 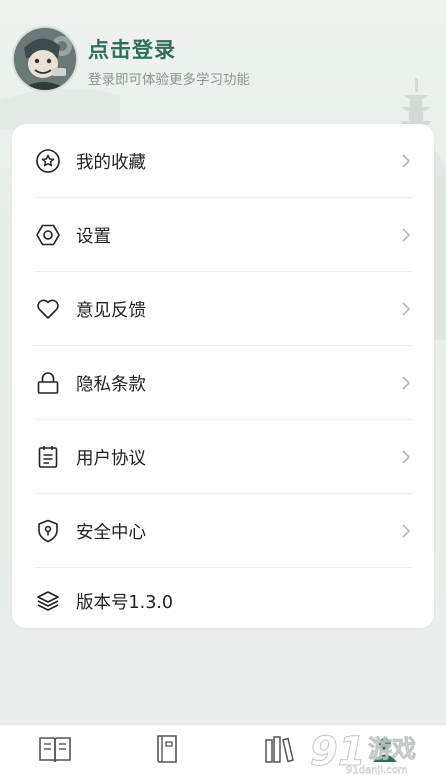 I want to click on bookshelf-icon, so click(x=279, y=749).